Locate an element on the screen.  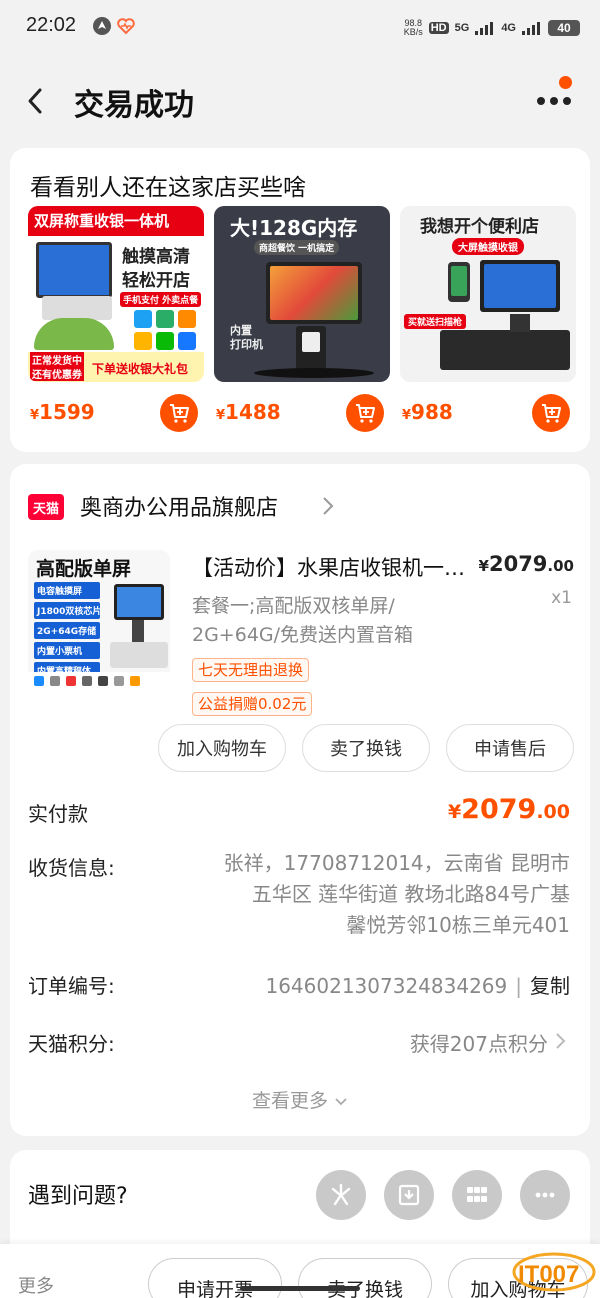
image-tag: 内置小票机 is located at coordinates (67, 650).